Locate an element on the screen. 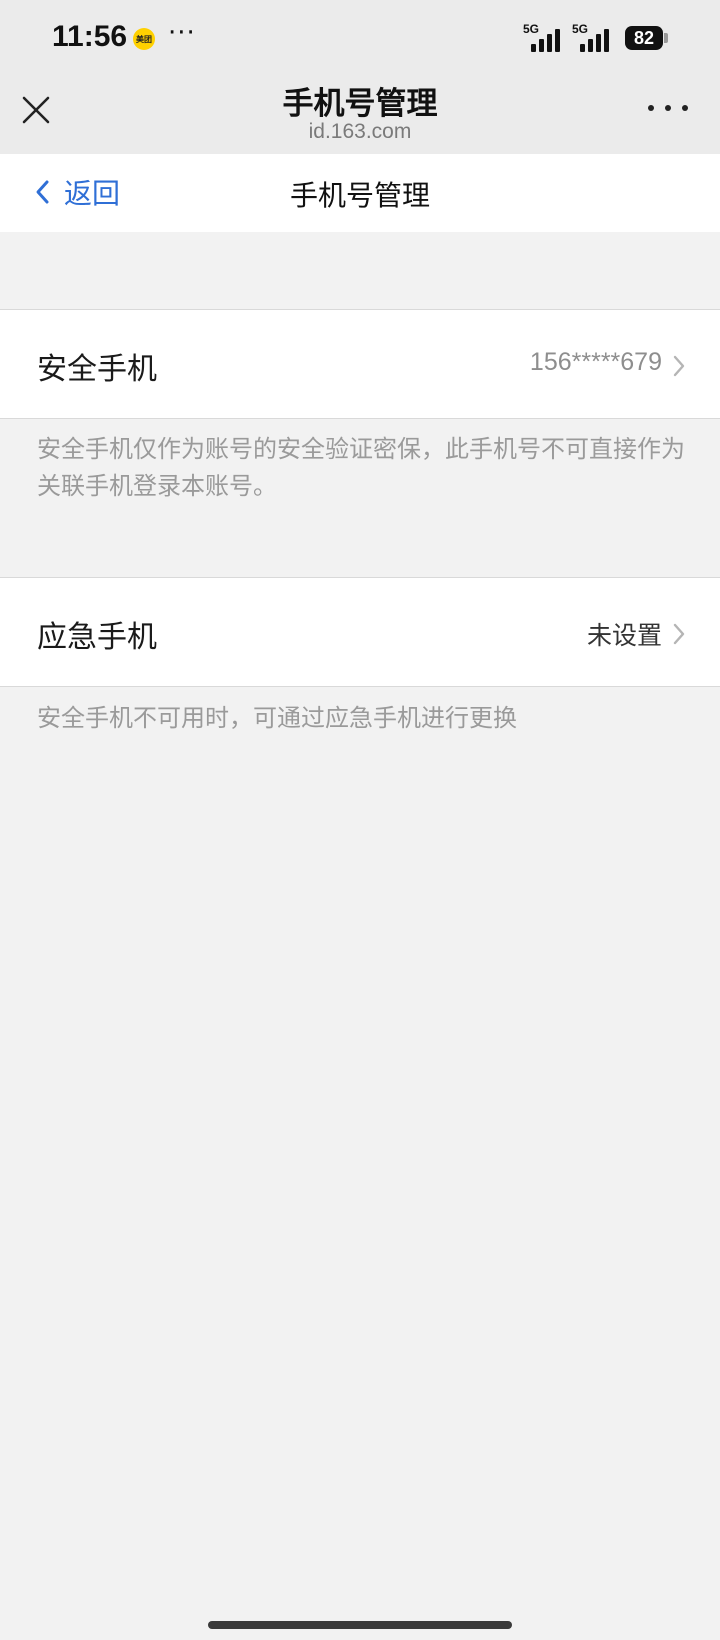 This screenshot has height=1640, width=720. meituan-notification-icon: 美团 is located at coordinates (144, 39).